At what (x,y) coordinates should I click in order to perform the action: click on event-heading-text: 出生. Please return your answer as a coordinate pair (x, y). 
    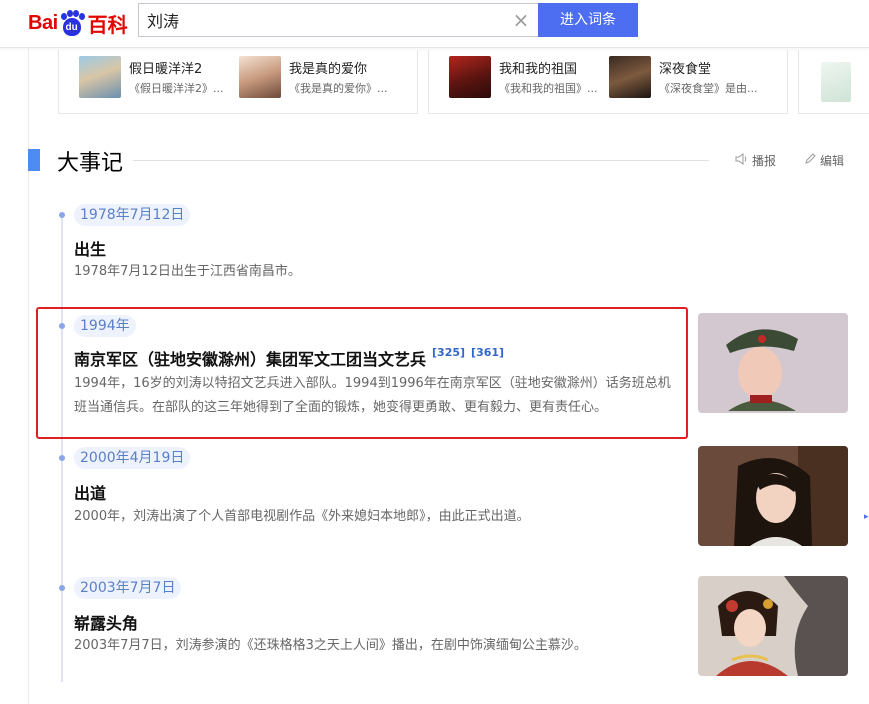
    Looking at the image, I should click on (90, 249).